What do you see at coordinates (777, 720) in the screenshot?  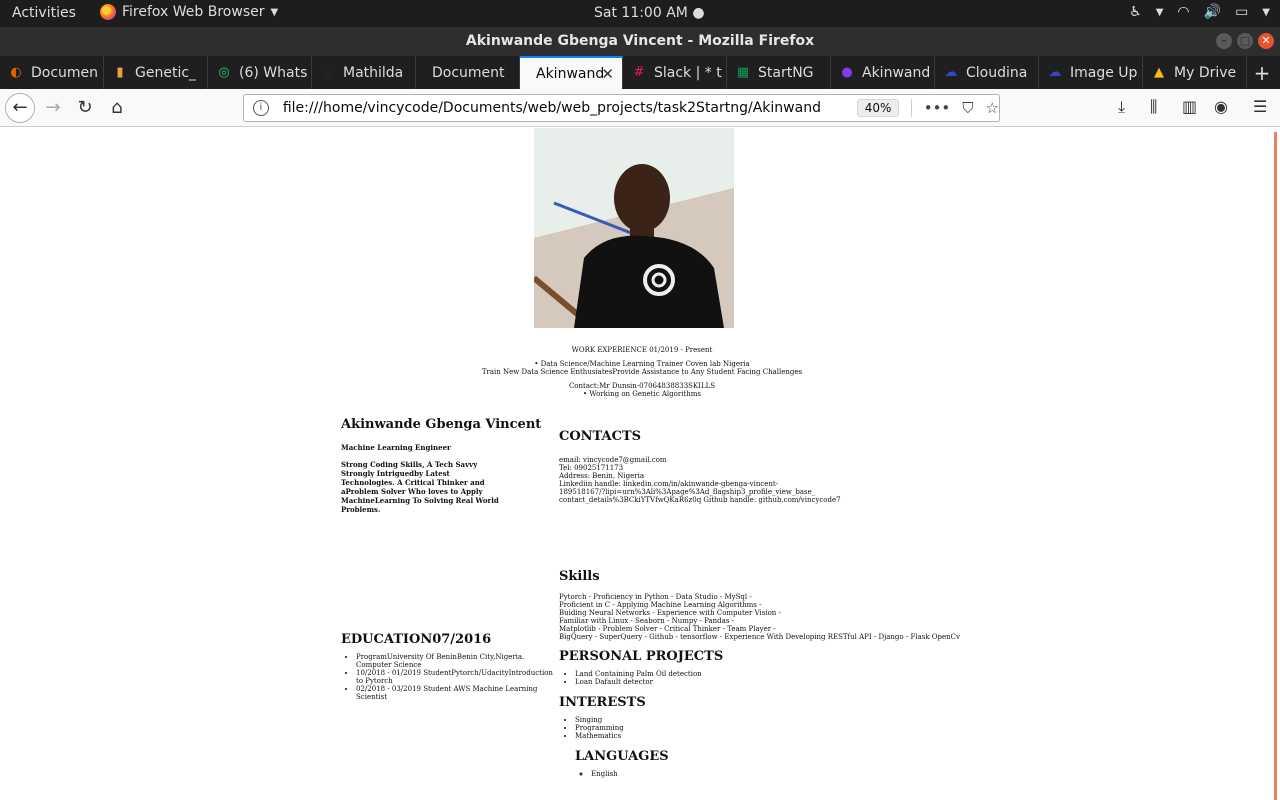 I see `interest-item: Singing` at bounding box center [777, 720].